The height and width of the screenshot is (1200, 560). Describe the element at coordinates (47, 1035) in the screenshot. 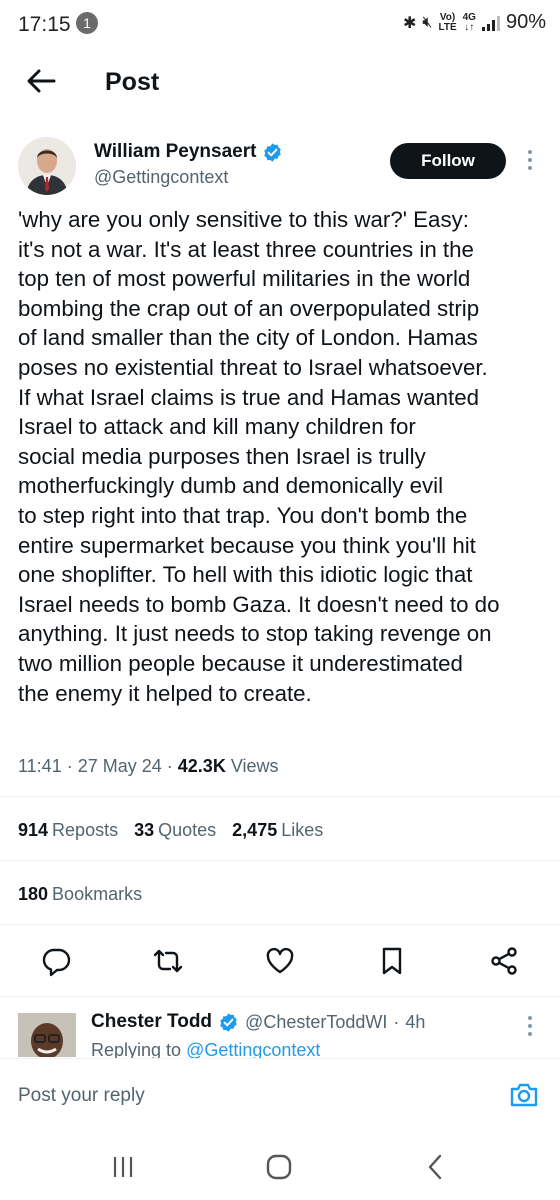

I see `reply-author-avatar` at that location.